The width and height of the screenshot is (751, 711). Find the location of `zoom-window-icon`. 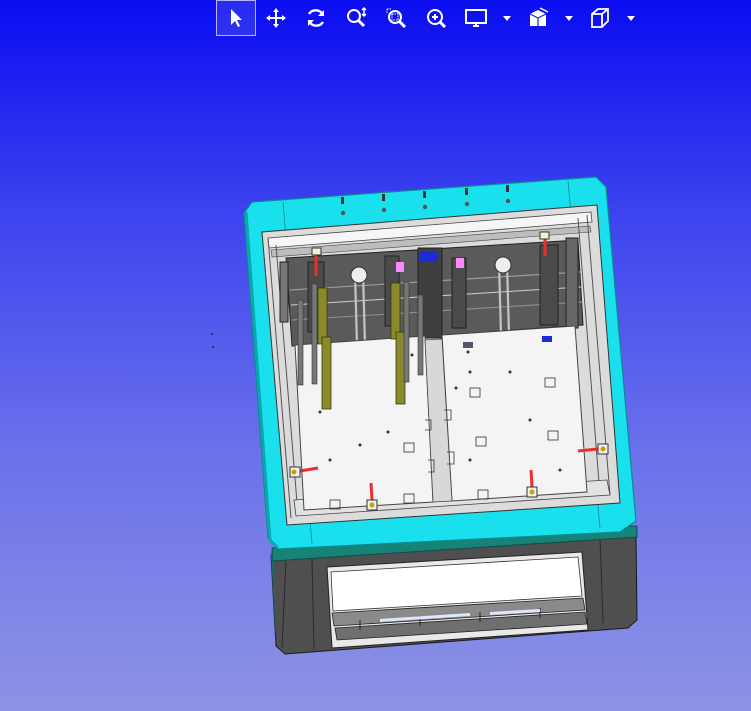

zoom-window-icon is located at coordinates (396, 18).